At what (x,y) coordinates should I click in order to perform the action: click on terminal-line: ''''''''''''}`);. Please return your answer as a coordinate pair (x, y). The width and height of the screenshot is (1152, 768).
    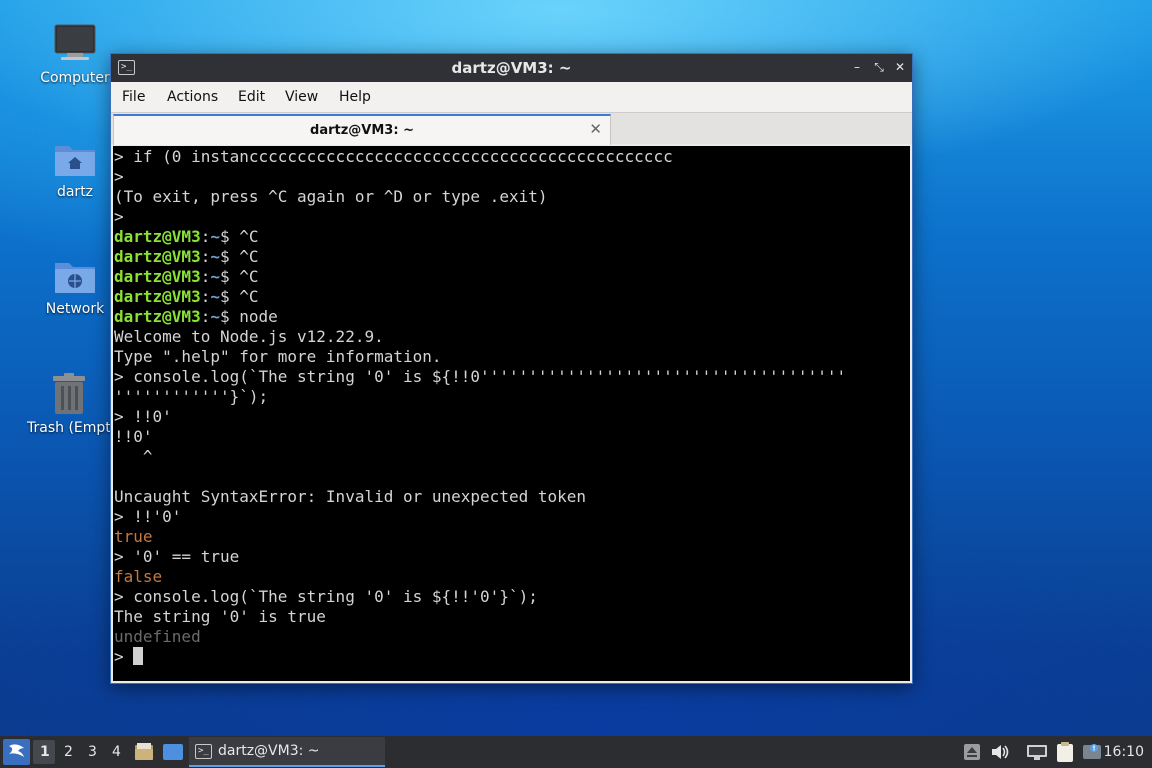
    Looking at the image, I should click on (191, 396).